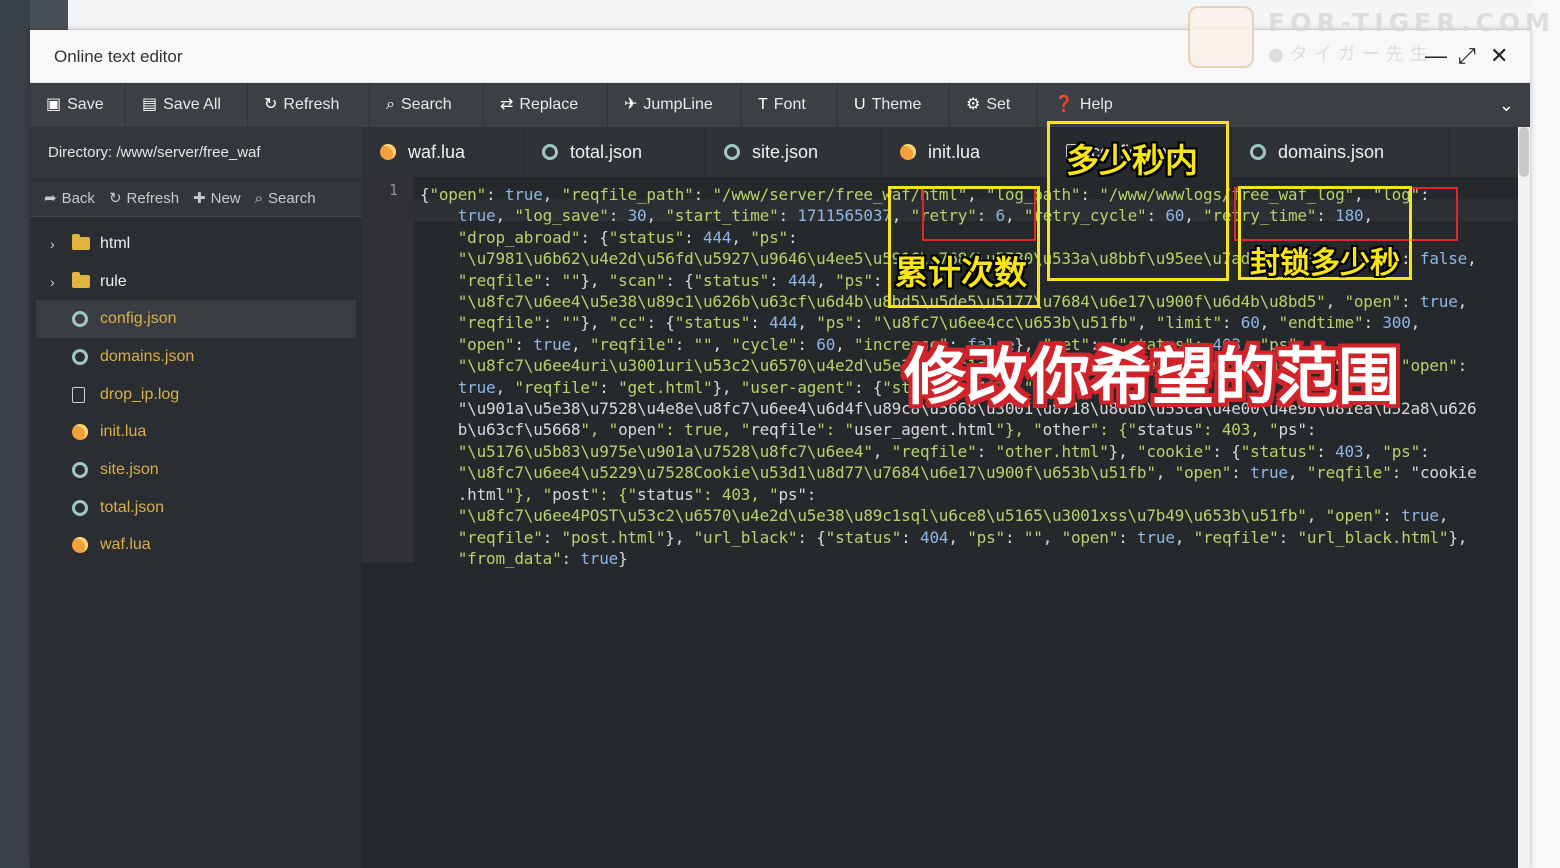 The height and width of the screenshot is (868, 1560). What do you see at coordinates (542, 558) in the screenshot?
I see `code-line: "from_data": true}` at bounding box center [542, 558].